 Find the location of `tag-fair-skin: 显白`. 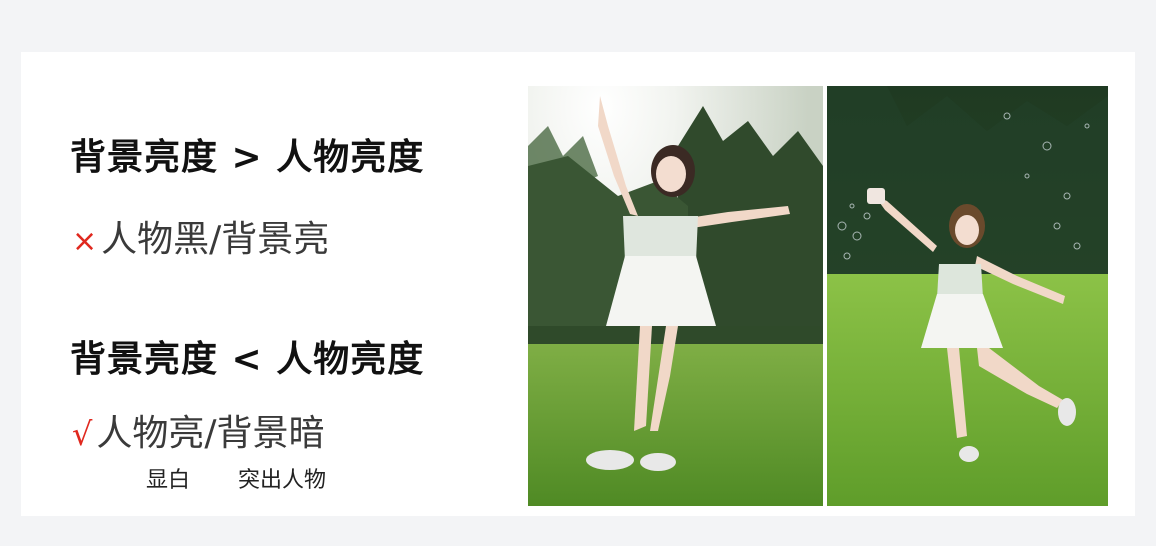

tag-fair-skin: 显白 is located at coordinates (168, 480).